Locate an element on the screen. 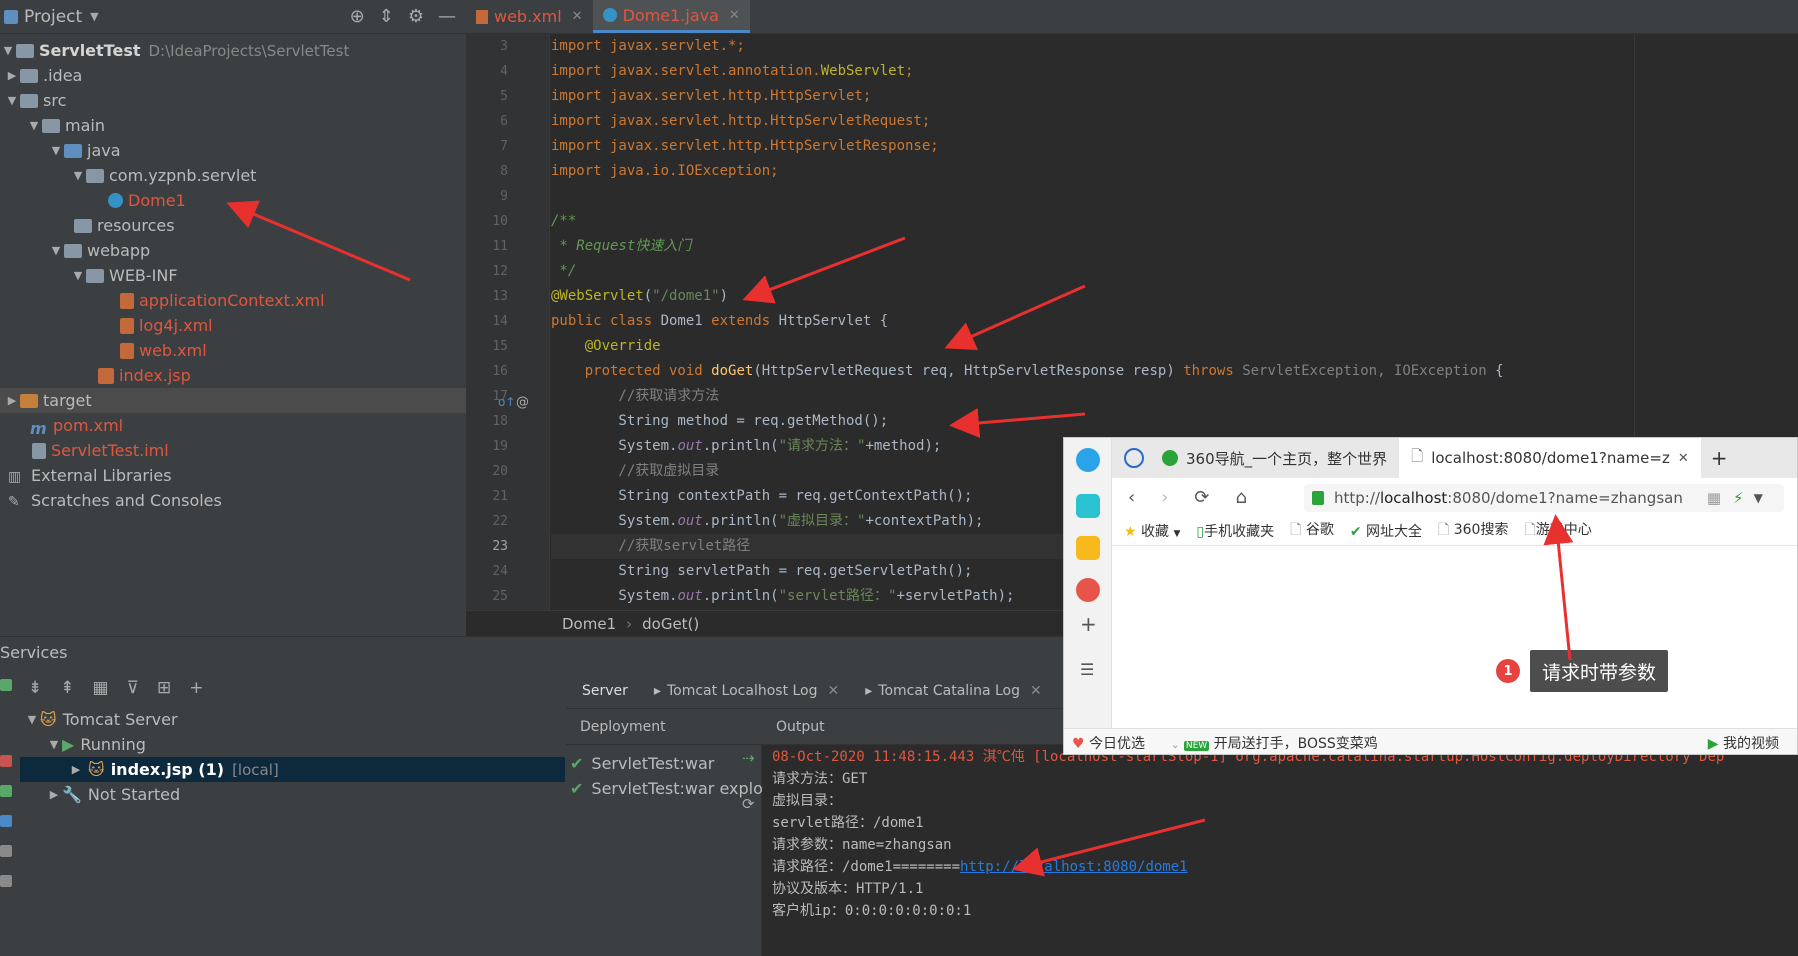 Image resolution: width=1798 pixels, height=956 pixels. sidebar-app-icon is located at coordinates (1088, 506).